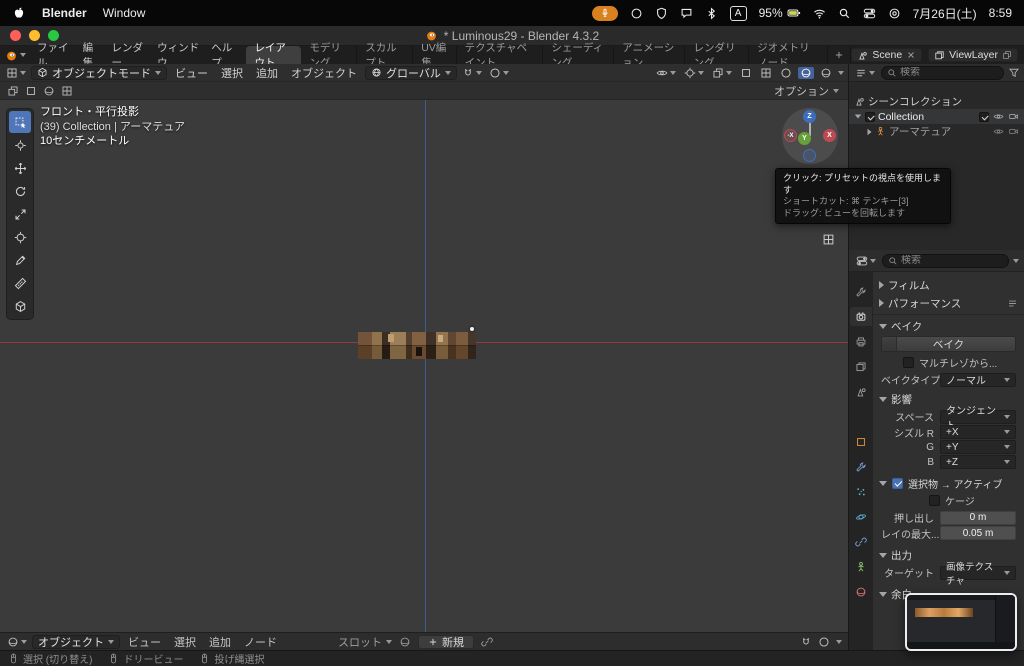 The width and height of the screenshot is (1024, 666). I want to click on properties-tab-constraints, so click(861, 541).